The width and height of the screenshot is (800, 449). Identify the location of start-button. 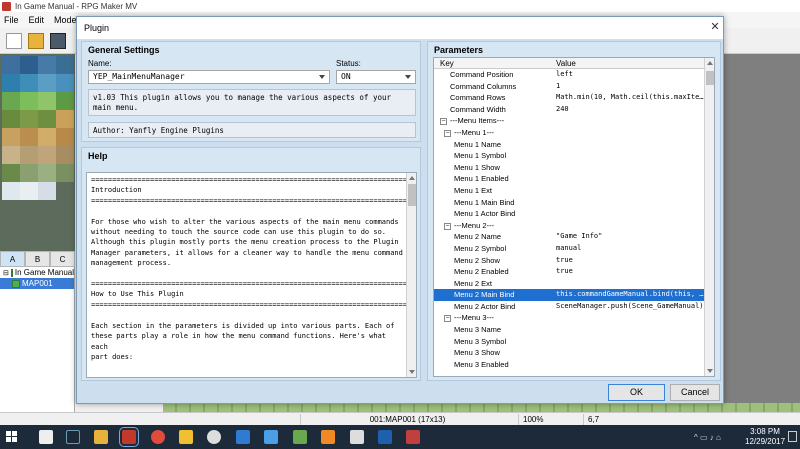
(12, 437).